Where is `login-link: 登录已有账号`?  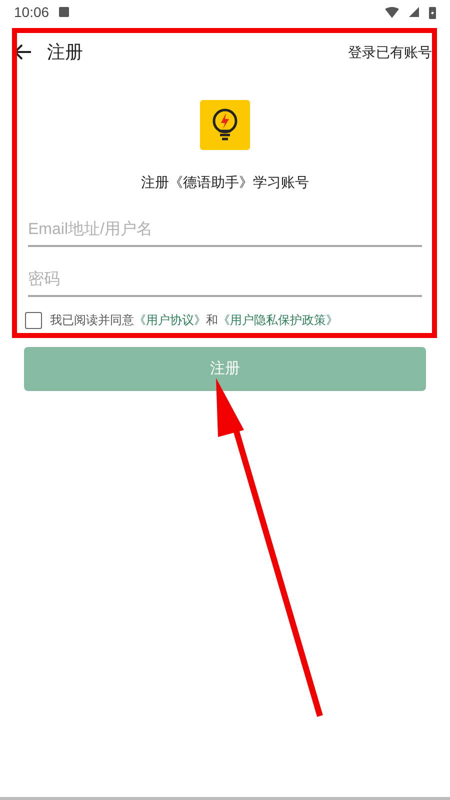 login-link: 登录已有账号 is located at coordinates (390, 52).